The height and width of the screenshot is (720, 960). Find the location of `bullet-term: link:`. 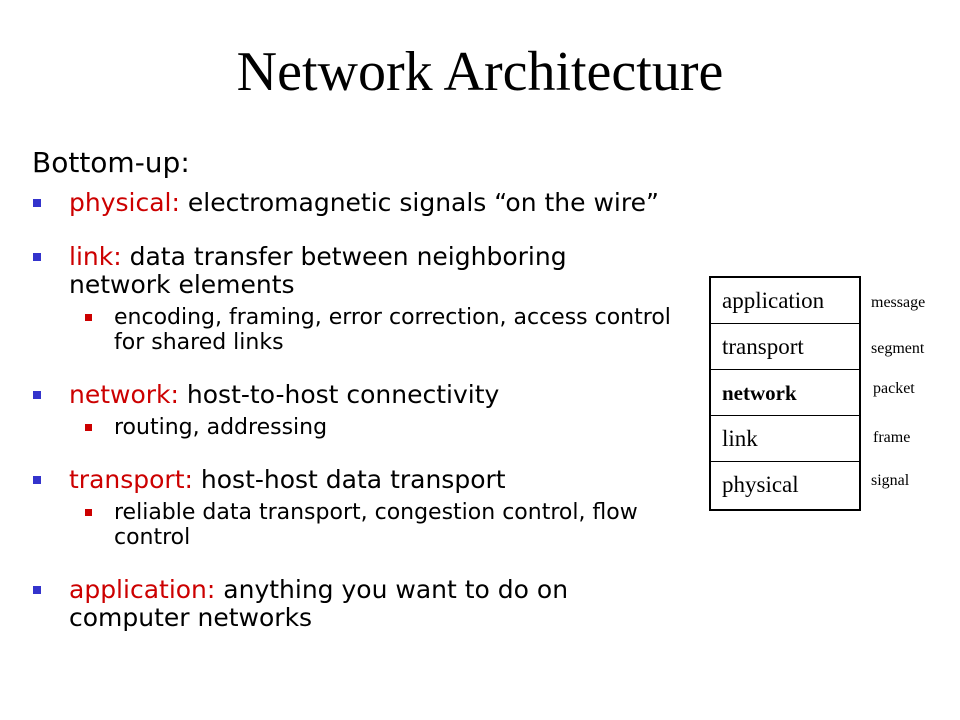

bullet-term: link: is located at coordinates (95, 256).